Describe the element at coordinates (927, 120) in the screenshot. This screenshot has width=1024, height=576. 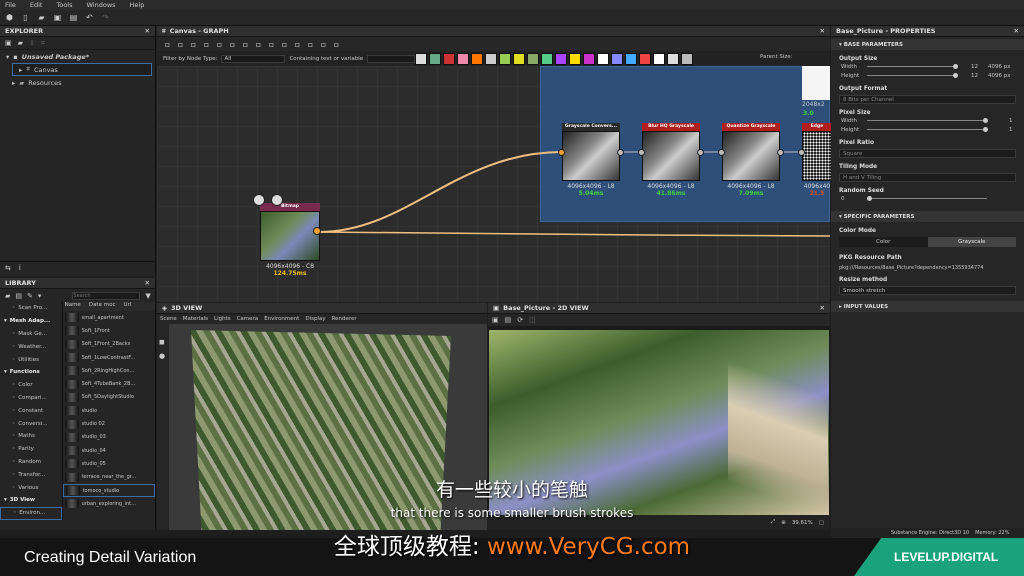
I see `pixel-width-slider` at that location.